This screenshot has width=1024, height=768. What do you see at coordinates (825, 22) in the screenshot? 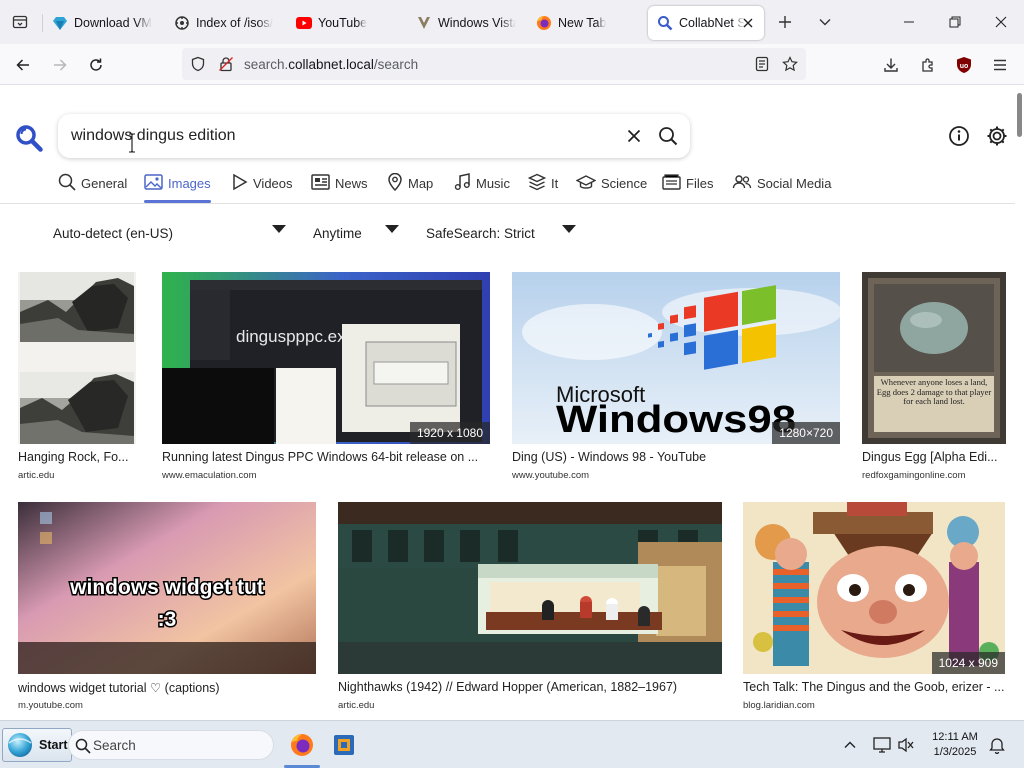
I see `list-all-tabs-button` at bounding box center [825, 22].